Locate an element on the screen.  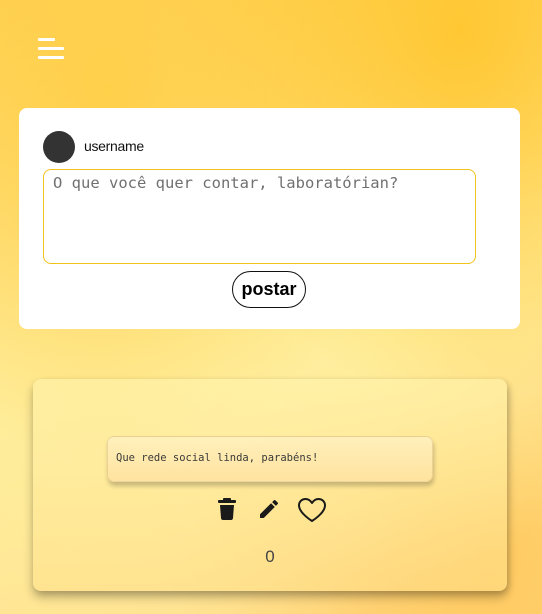
hamburger-menu-button is located at coordinates (52, 50).